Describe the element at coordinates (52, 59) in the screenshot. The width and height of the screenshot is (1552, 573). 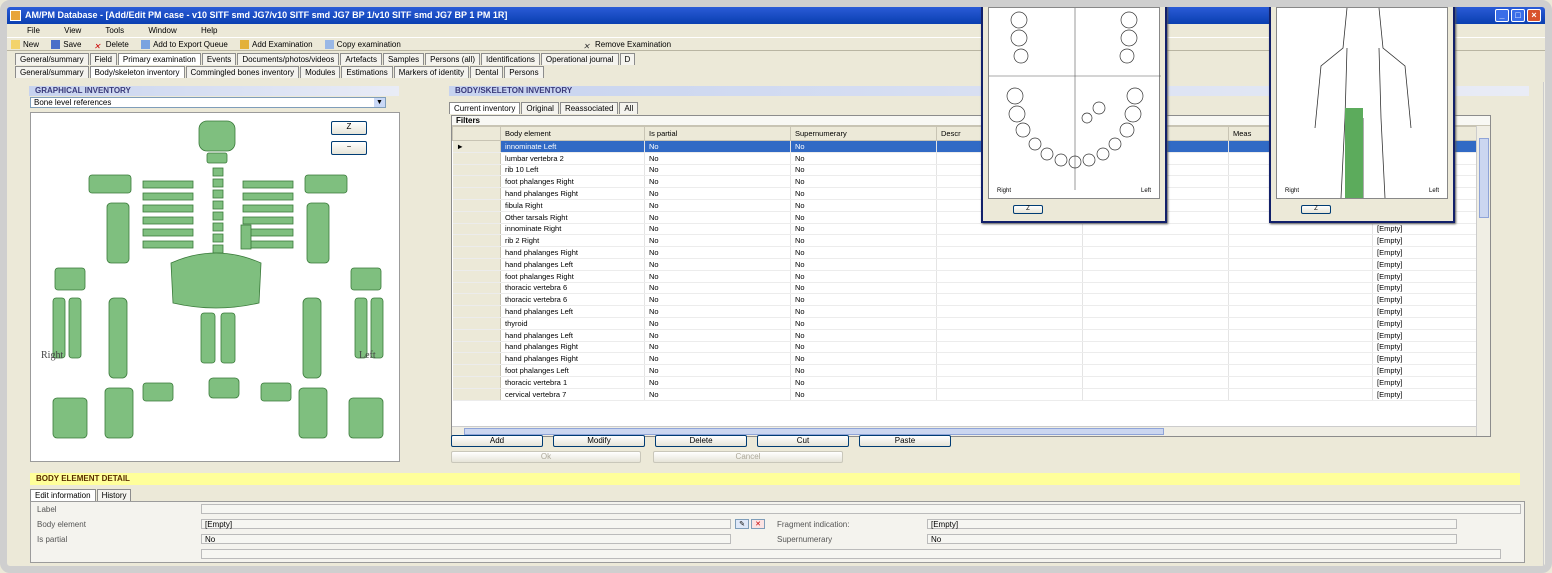
I see `tab-general-summary: General/summary` at that location.